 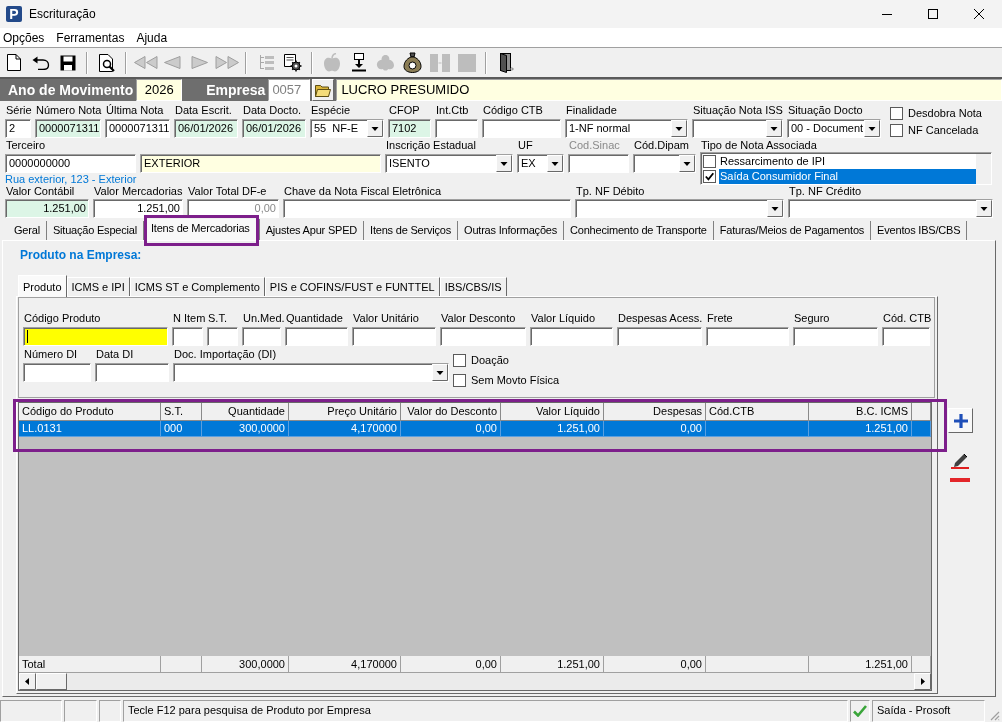 What do you see at coordinates (412, 62) in the screenshot?
I see `money-bag-icon` at bounding box center [412, 62].